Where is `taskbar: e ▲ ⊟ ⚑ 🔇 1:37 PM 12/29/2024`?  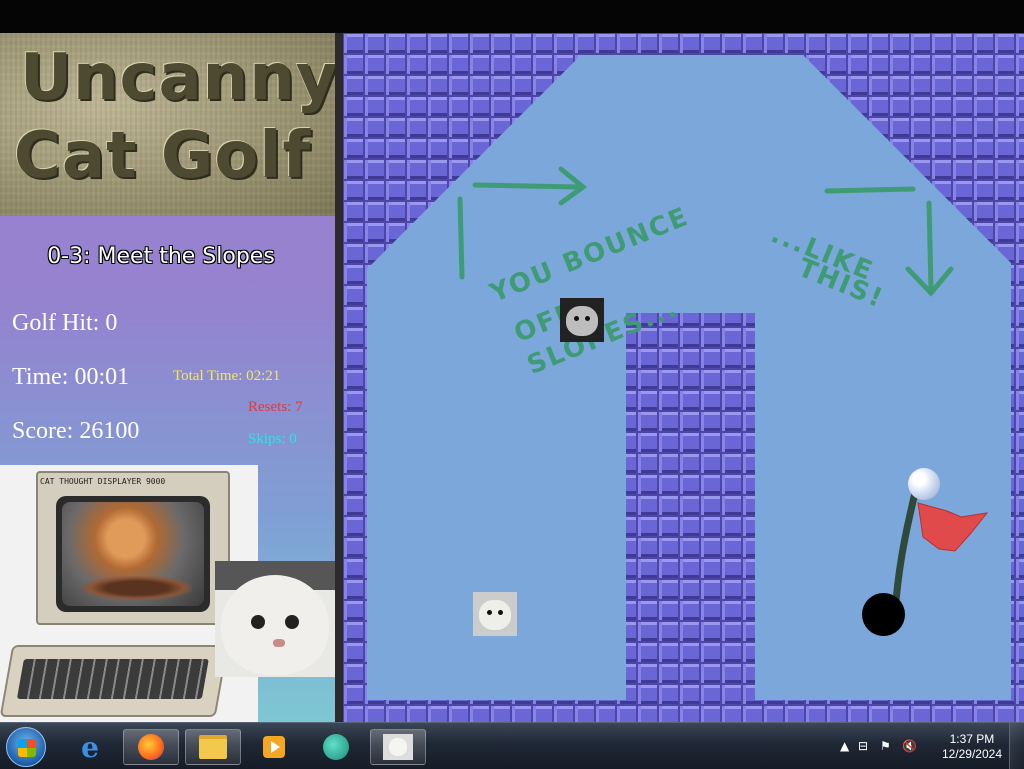 taskbar: e ▲ ⊟ ⚑ 🔇 1:37 PM 12/29/2024 is located at coordinates (512, 745).